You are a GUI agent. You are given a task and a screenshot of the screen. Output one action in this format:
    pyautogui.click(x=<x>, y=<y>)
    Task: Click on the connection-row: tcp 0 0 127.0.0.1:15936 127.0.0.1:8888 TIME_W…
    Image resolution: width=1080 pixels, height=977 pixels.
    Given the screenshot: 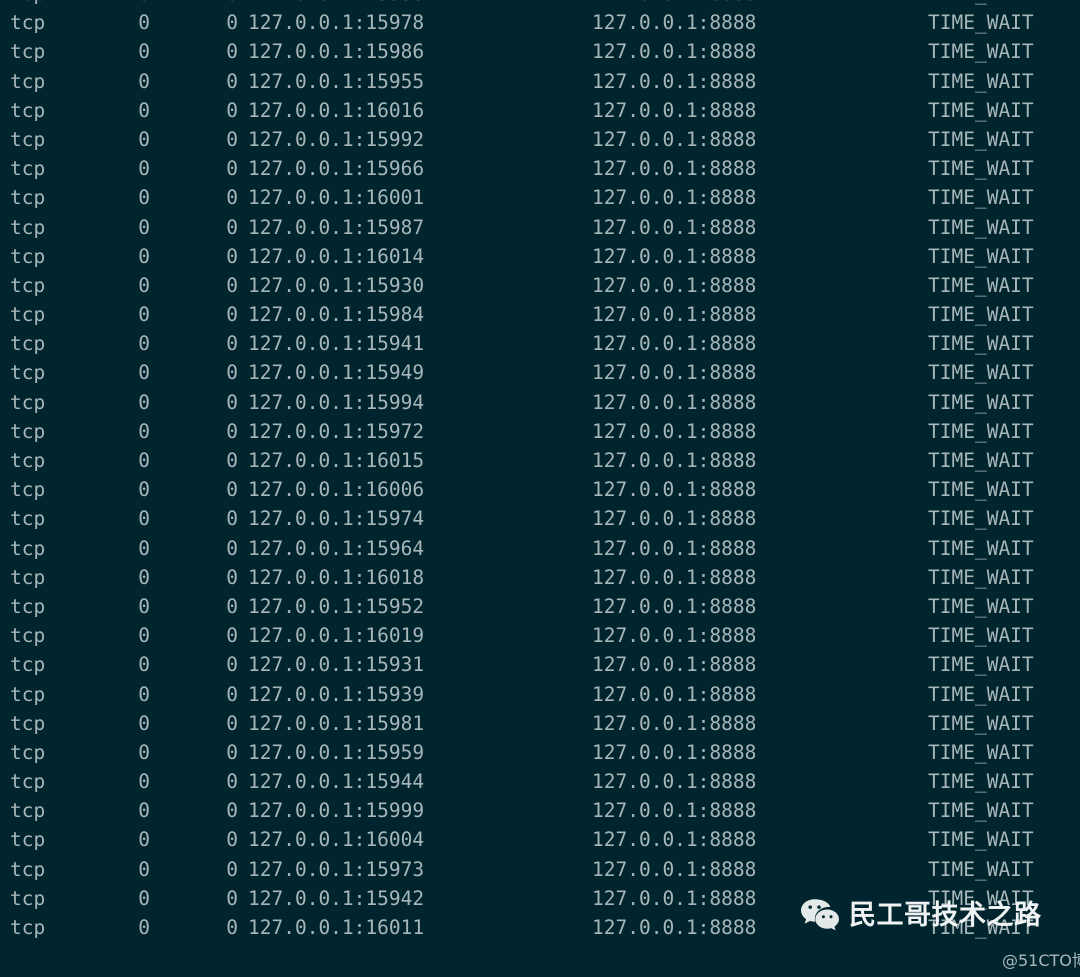 What is the action you would take?
    pyautogui.click(x=540, y=4)
    